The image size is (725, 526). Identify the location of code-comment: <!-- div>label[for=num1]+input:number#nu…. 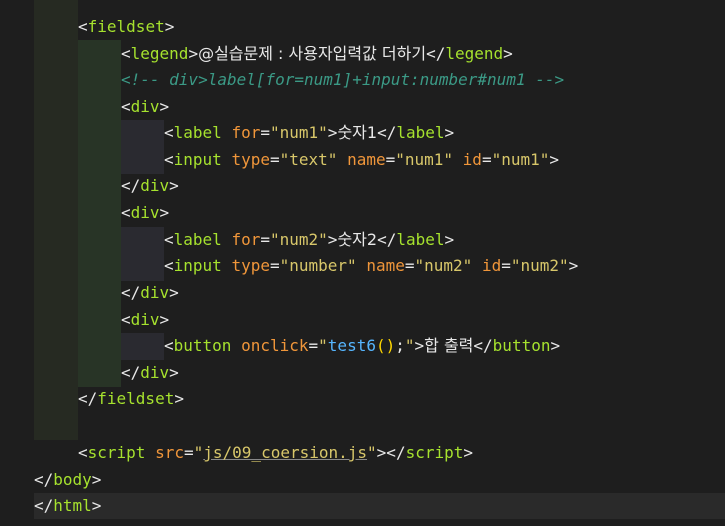
(343, 79).